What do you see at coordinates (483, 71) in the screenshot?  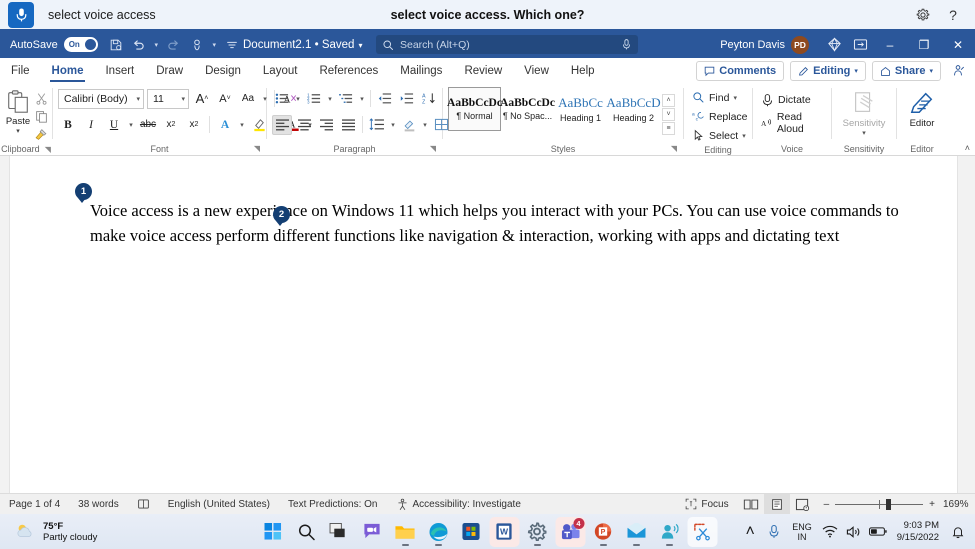 I see `tab-review: Review` at bounding box center [483, 71].